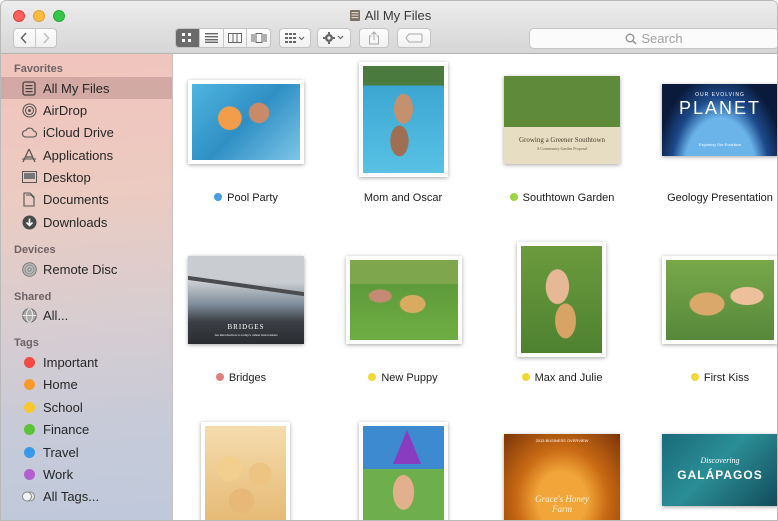  Describe the element at coordinates (407, 447) in the screenshot. I see `party-hat-shape` at that location.